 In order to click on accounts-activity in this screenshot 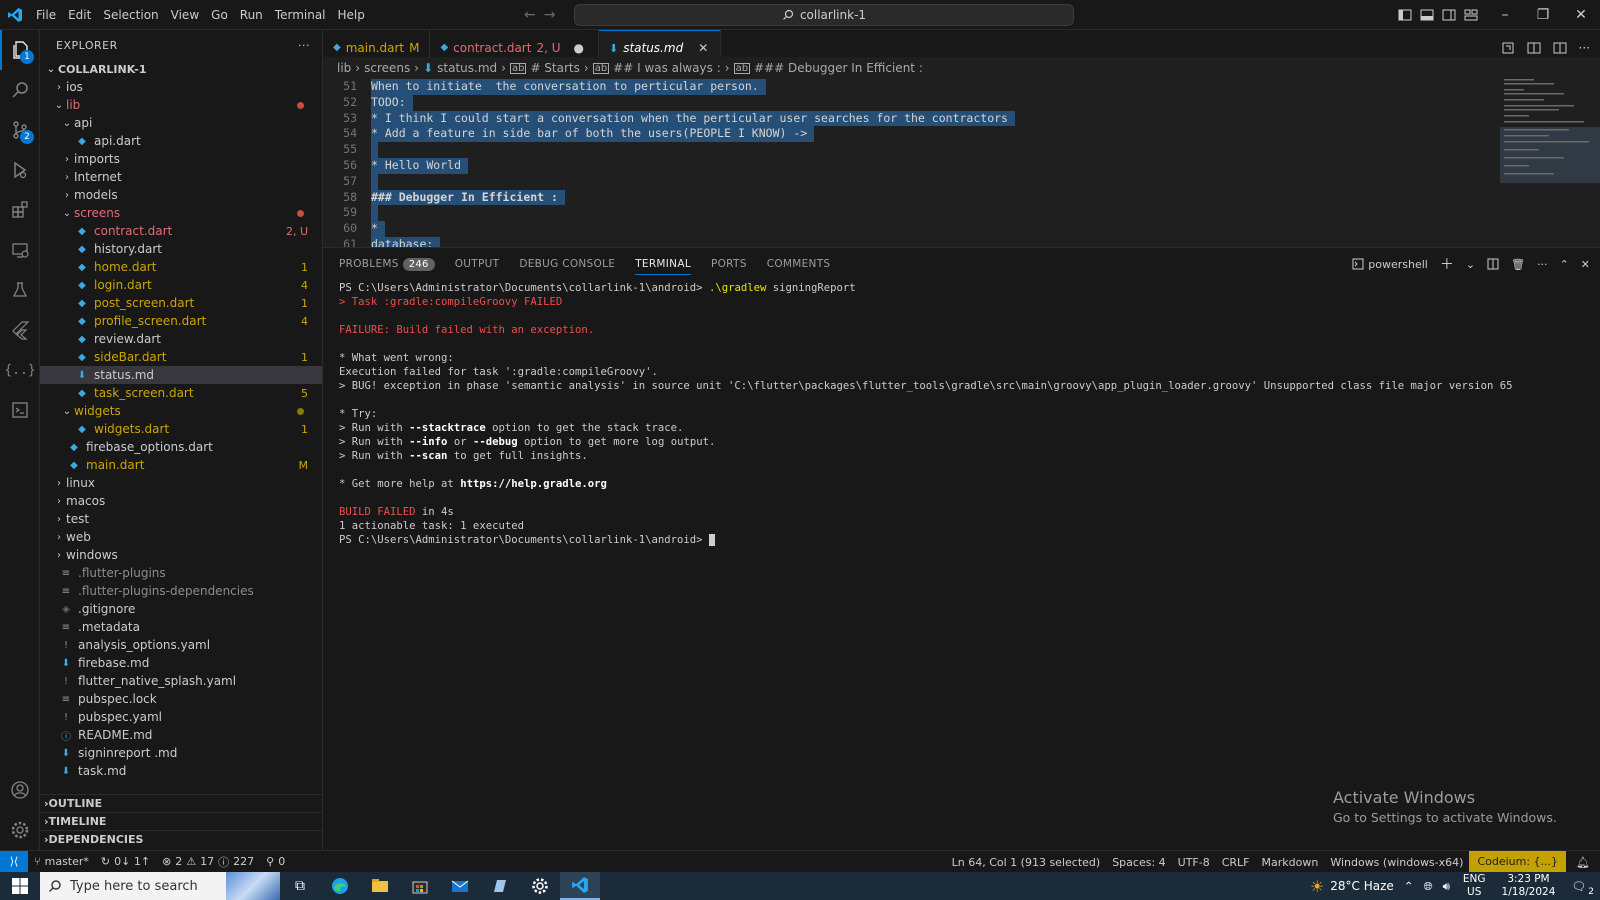, I will do `click(20, 790)`.